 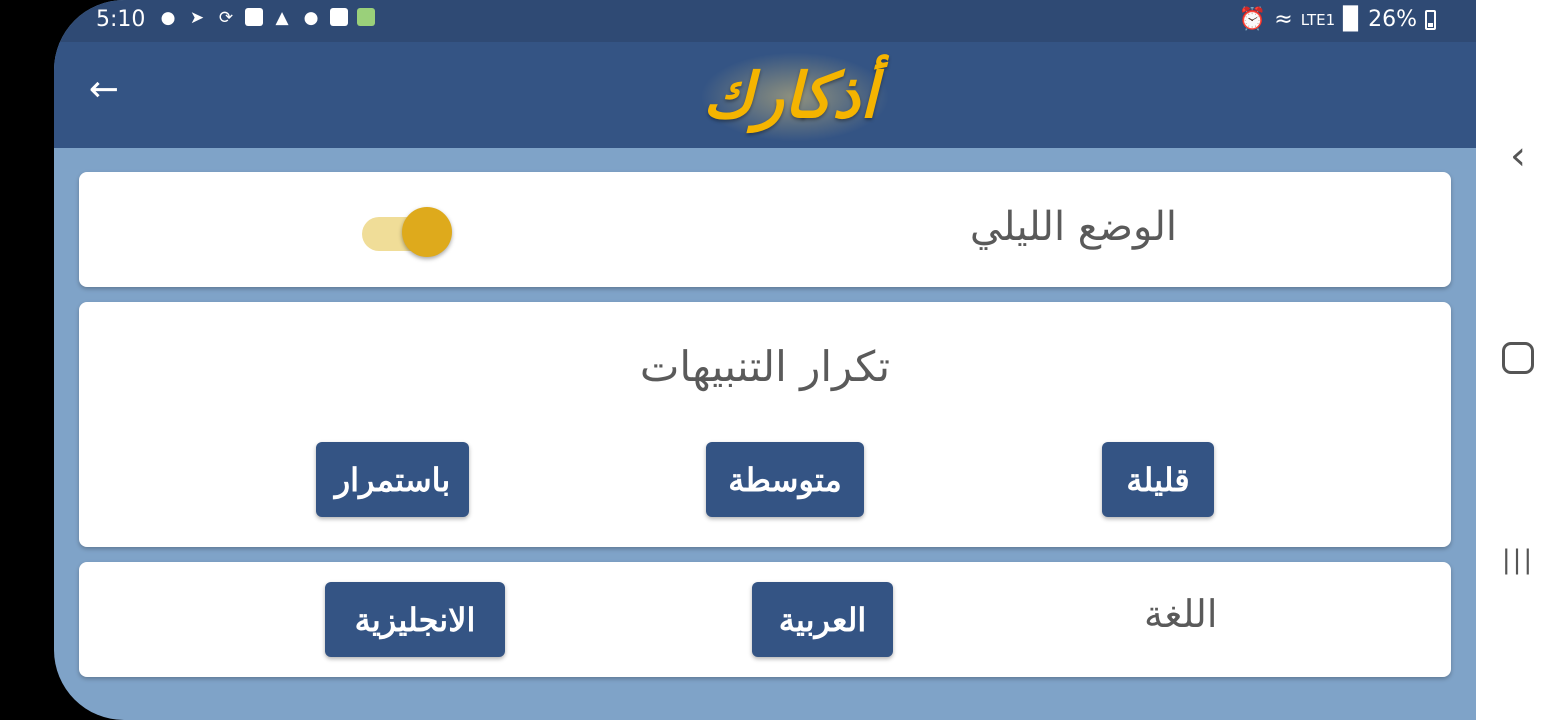 What do you see at coordinates (366, 17) in the screenshot?
I see `app-icon` at bounding box center [366, 17].